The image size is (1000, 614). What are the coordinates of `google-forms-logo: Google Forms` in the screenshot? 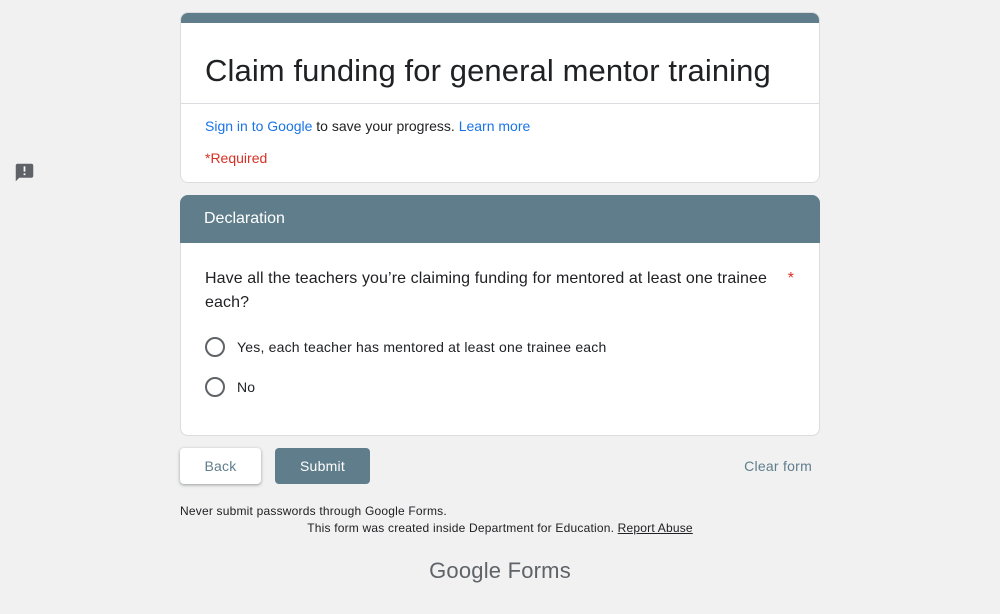 It's located at (500, 571).